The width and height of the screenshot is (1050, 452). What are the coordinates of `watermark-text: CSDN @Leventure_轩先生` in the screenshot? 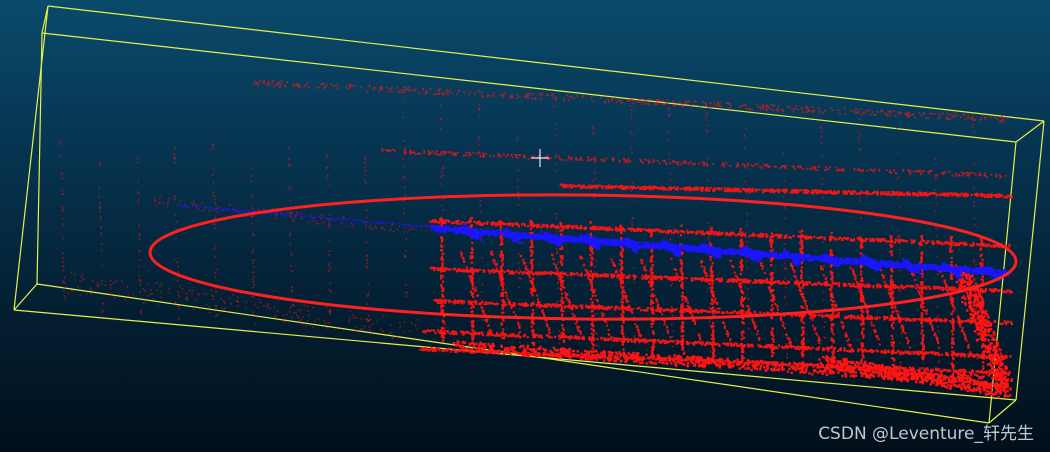 It's located at (926, 434).